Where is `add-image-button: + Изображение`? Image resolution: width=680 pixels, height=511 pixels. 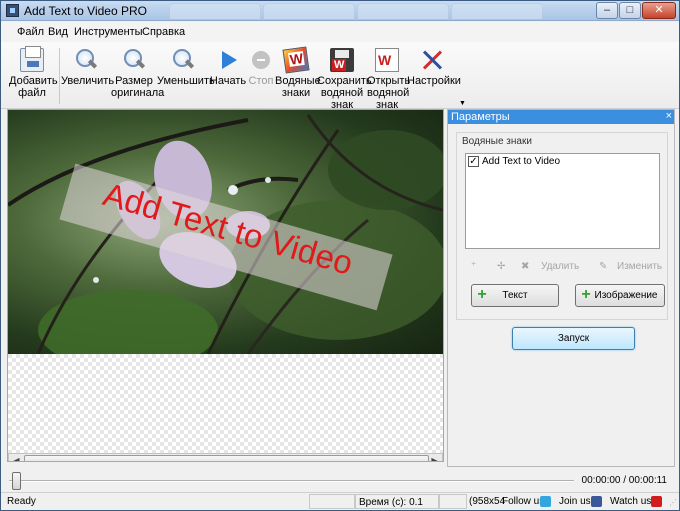
add-image-button: + Изображение is located at coordinates (620, 295).